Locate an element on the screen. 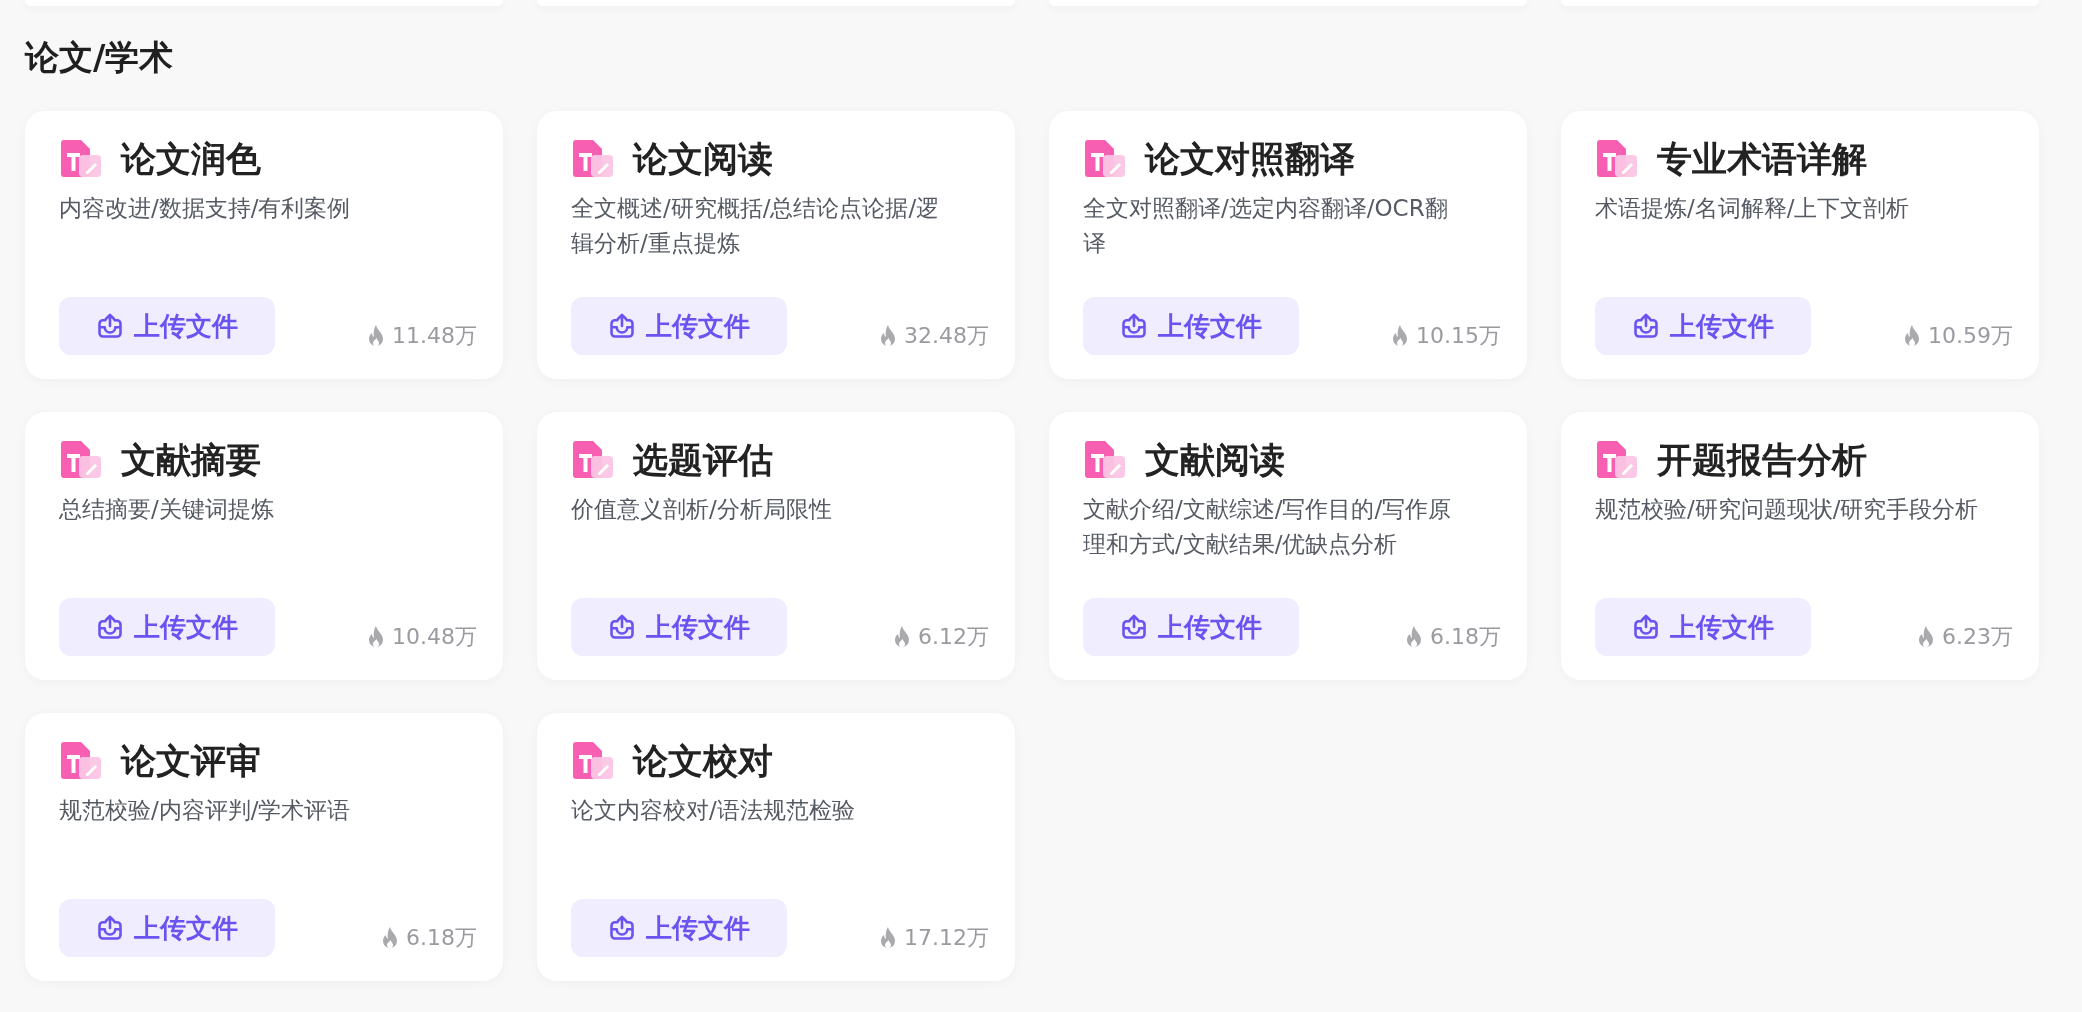  tool-card: 专业术语详解 术语提炼/名词解释/上下文剖析 上传文件 10.59万 is located at coordinates (1800, 245).